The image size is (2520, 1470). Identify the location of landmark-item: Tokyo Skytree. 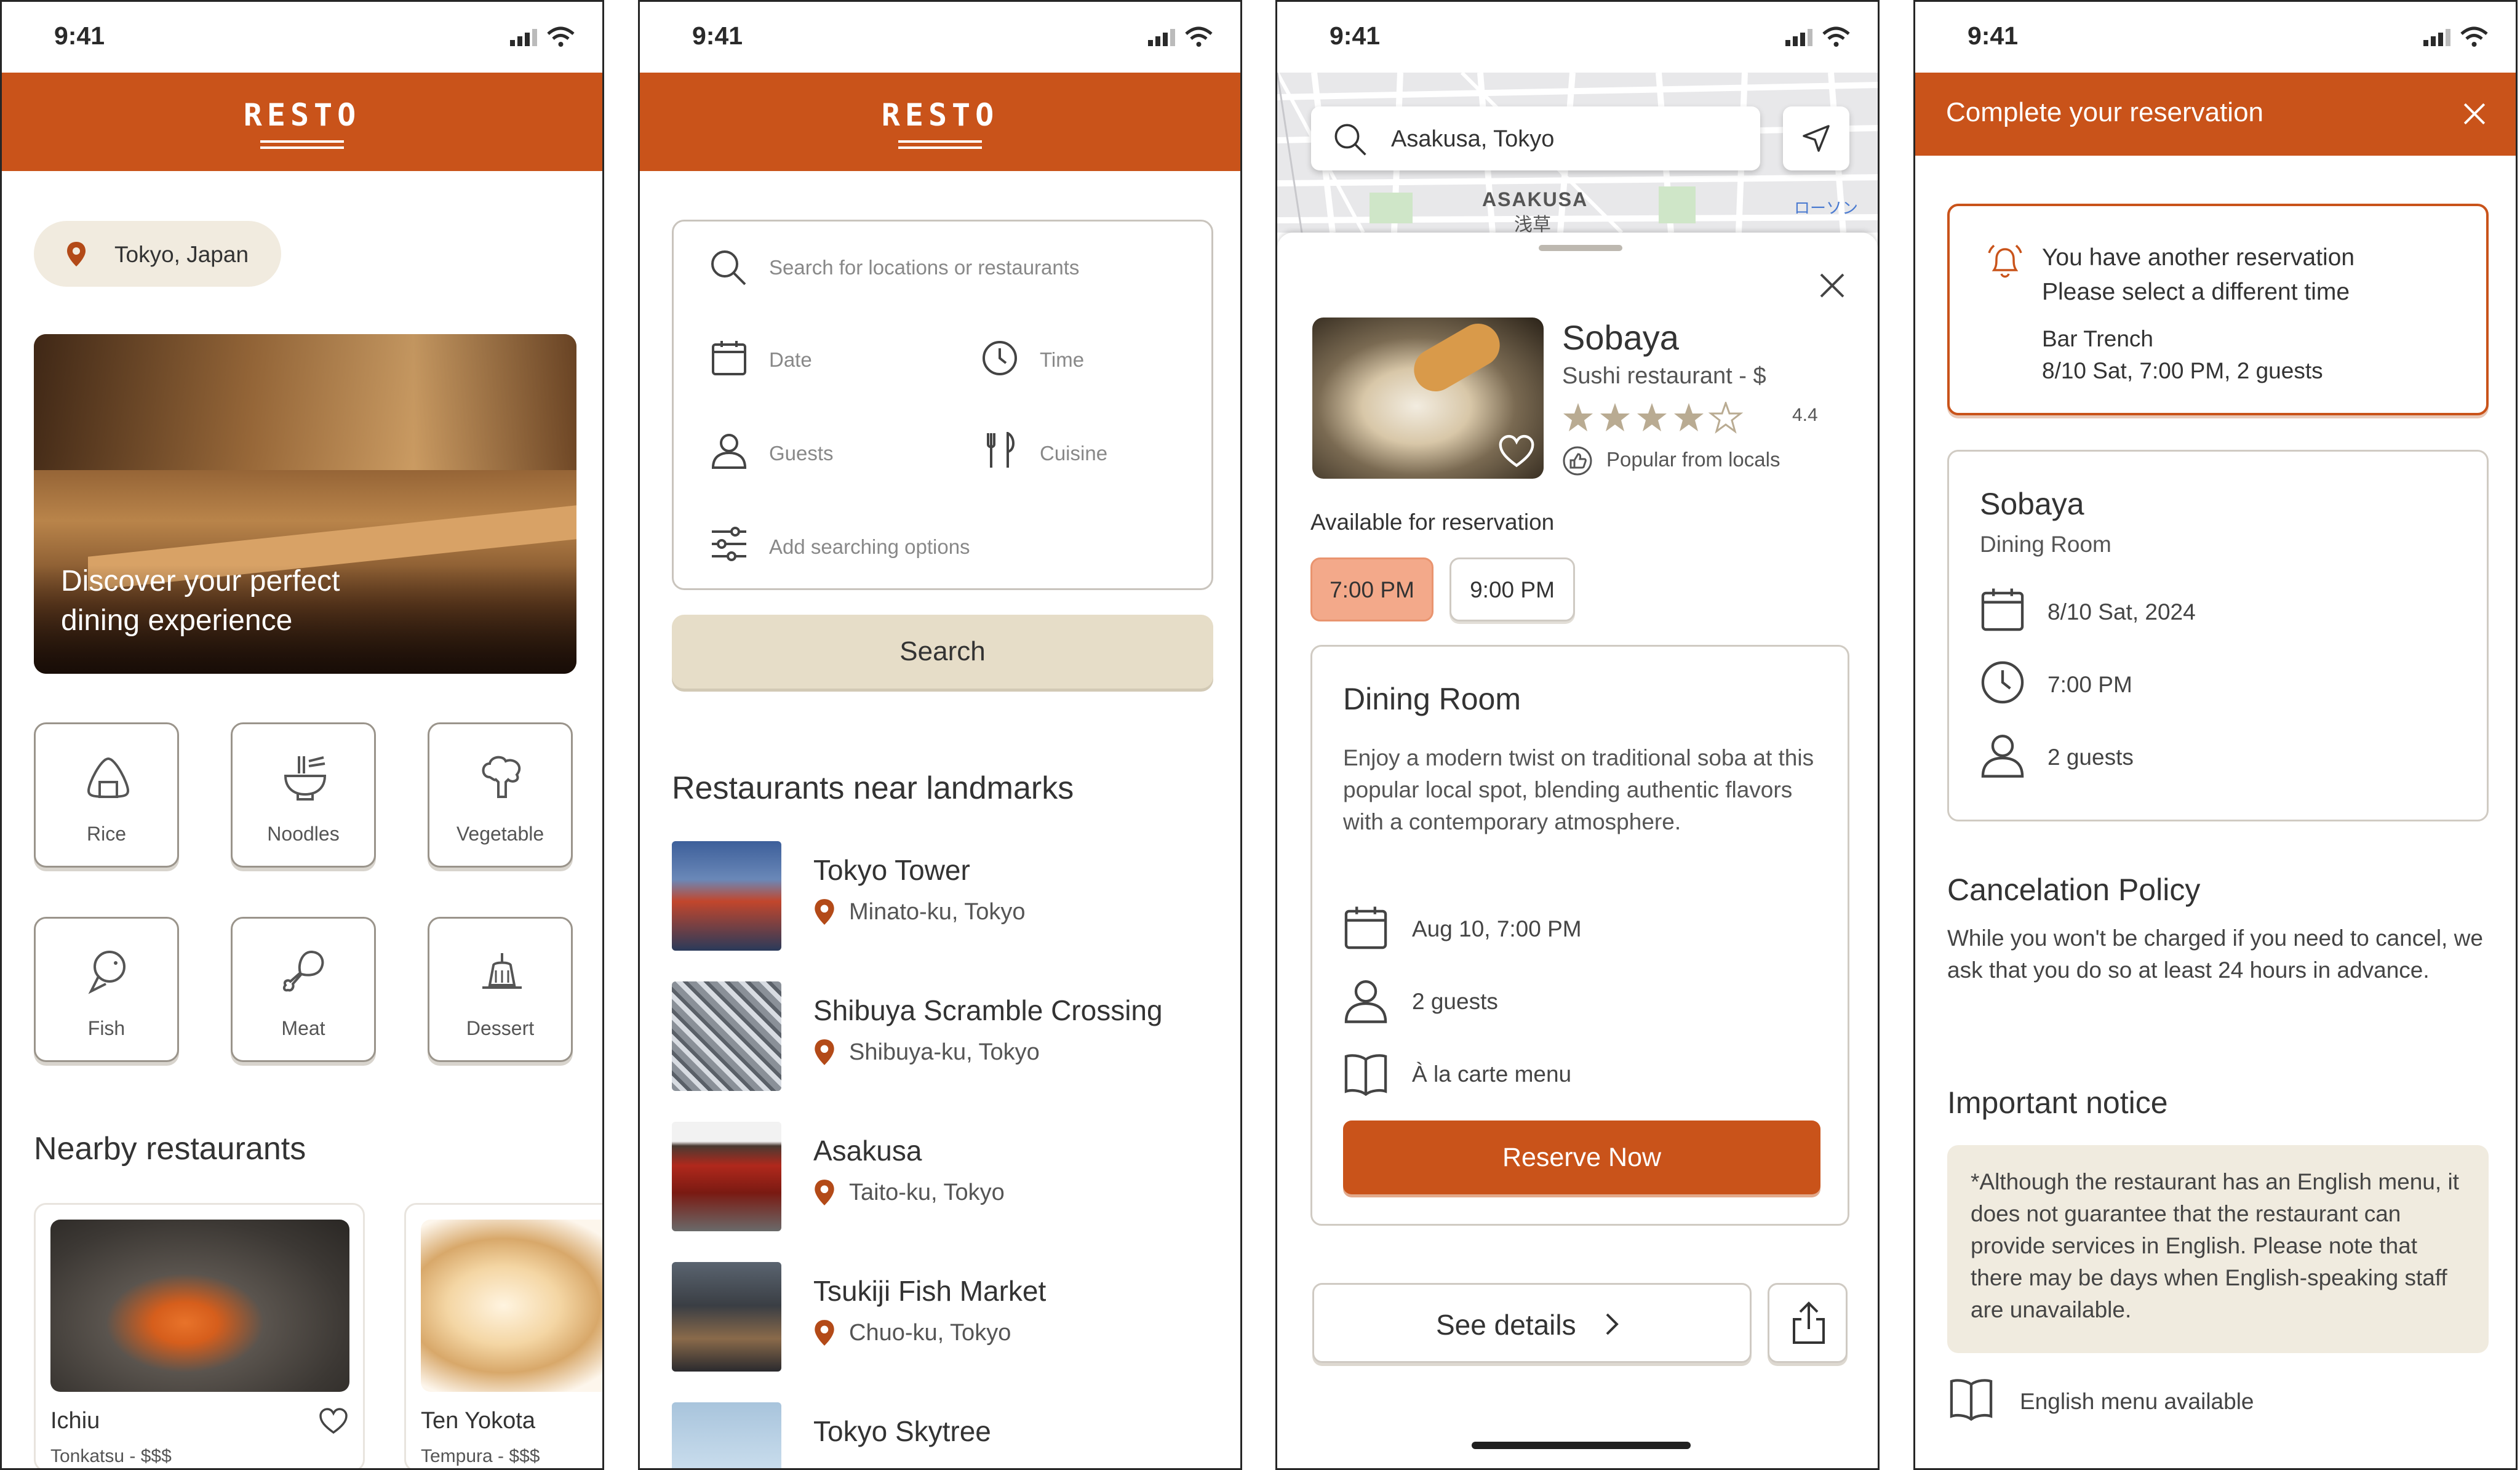
(942, 1435).